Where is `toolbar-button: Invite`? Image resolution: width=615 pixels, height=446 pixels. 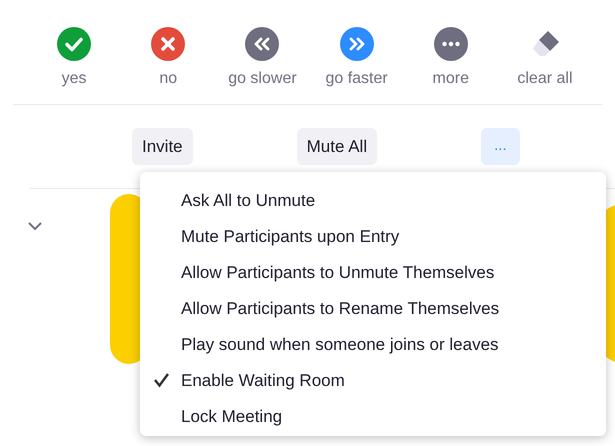 toolbar-button: Invite is located at coordinates (162, 146).